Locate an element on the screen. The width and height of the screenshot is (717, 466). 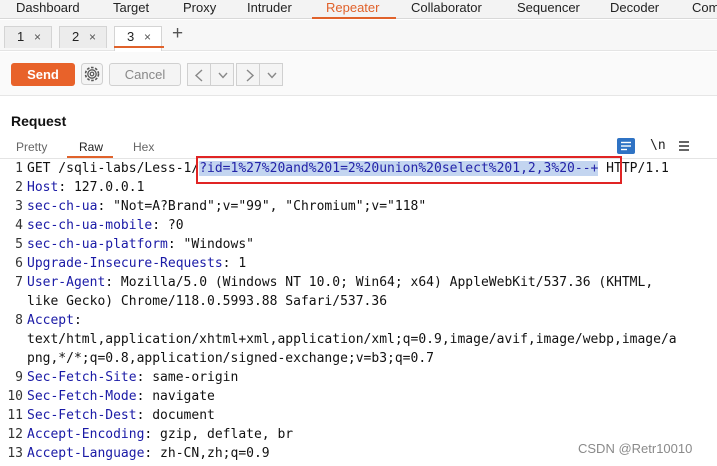
line-number: 13 is located at coordinates (15, 453).